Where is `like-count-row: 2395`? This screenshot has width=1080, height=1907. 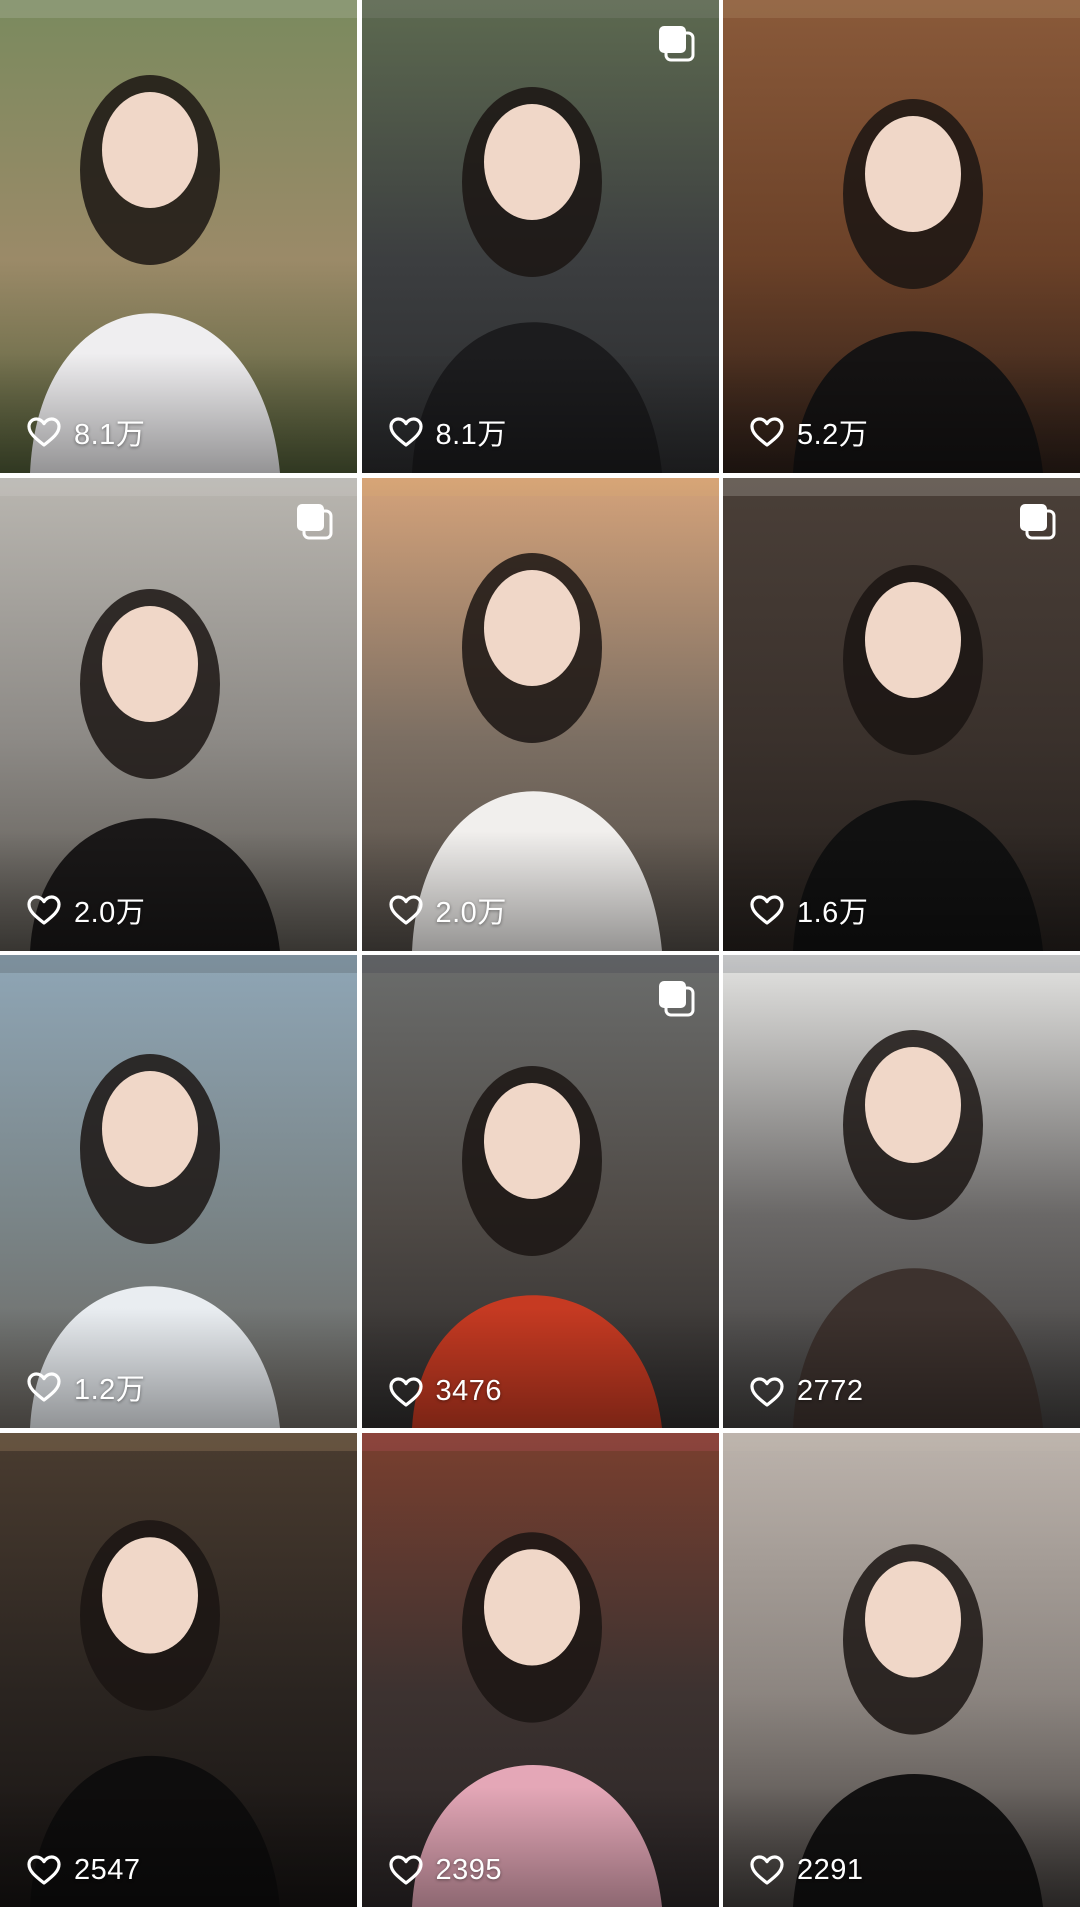
like-count-row: 2395 is located at coordinates (445, 1870).